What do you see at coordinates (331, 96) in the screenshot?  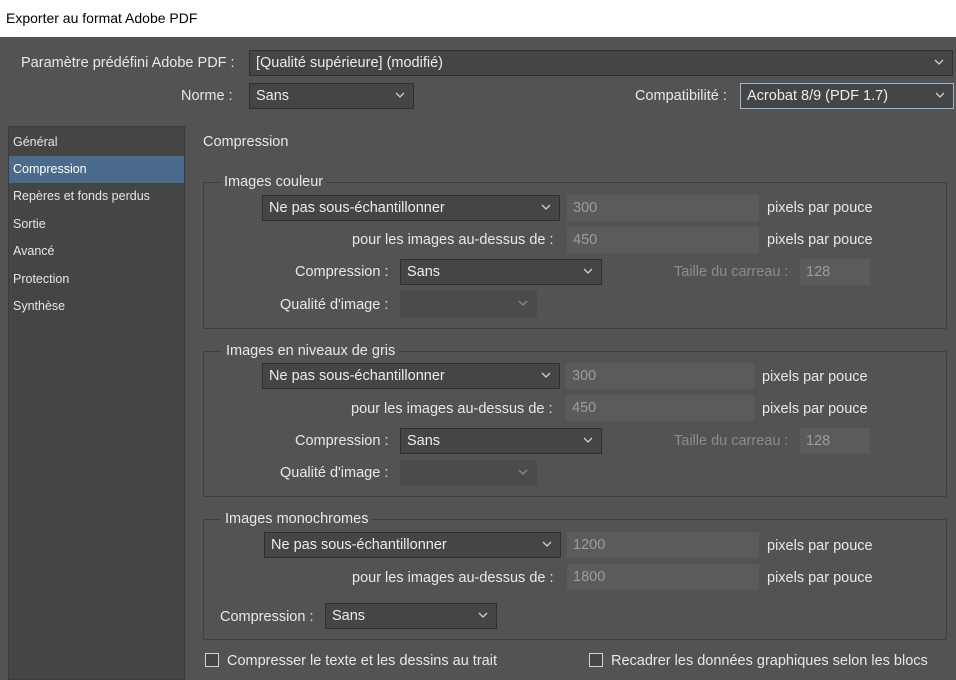 I see `standard-select: Sans` at bounding box center [331, 96].